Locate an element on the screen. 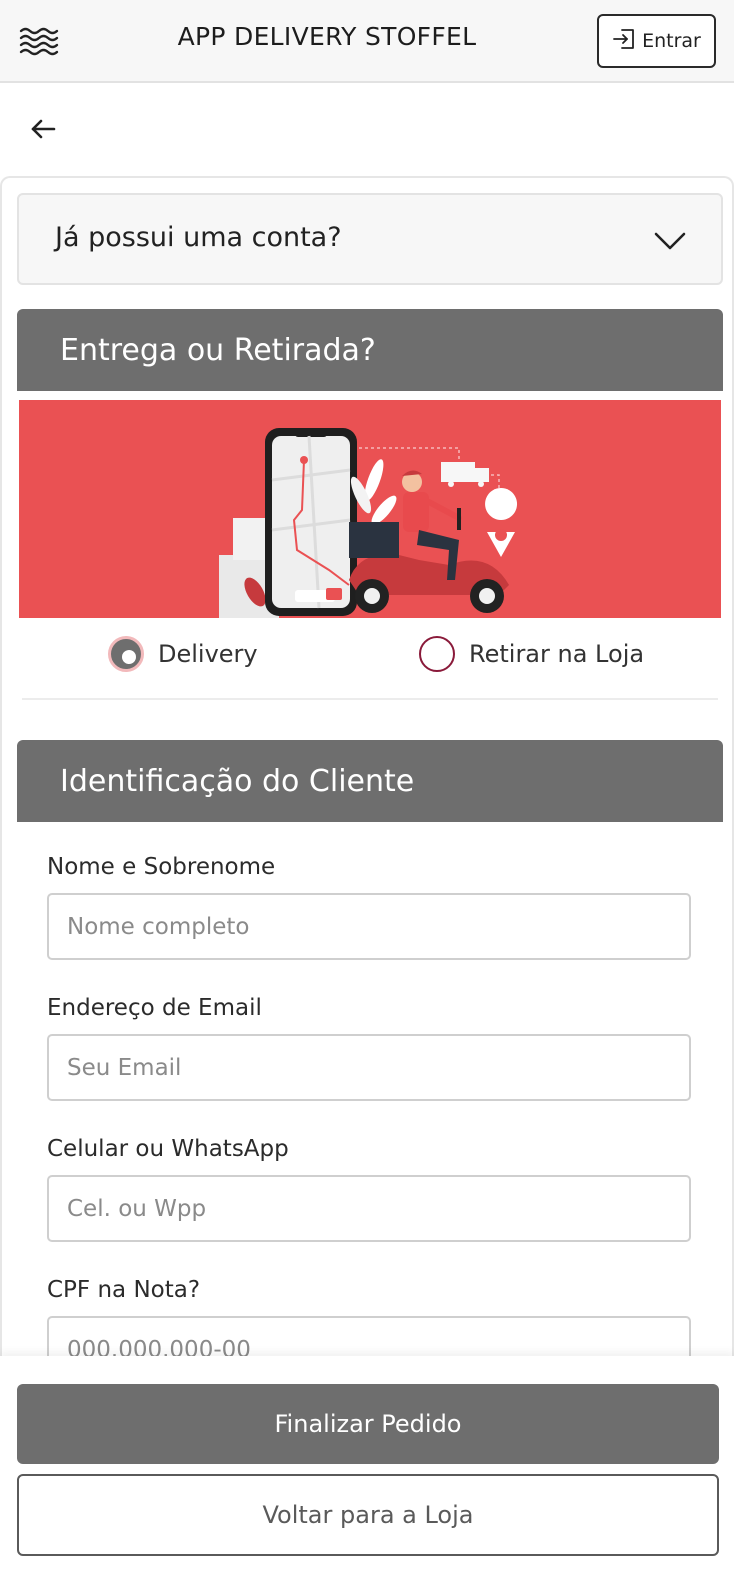 The height and width of the screenshot is (1594, 734). finish-order-button: Finalizar Pedido is located at coordinates (368, 1424).